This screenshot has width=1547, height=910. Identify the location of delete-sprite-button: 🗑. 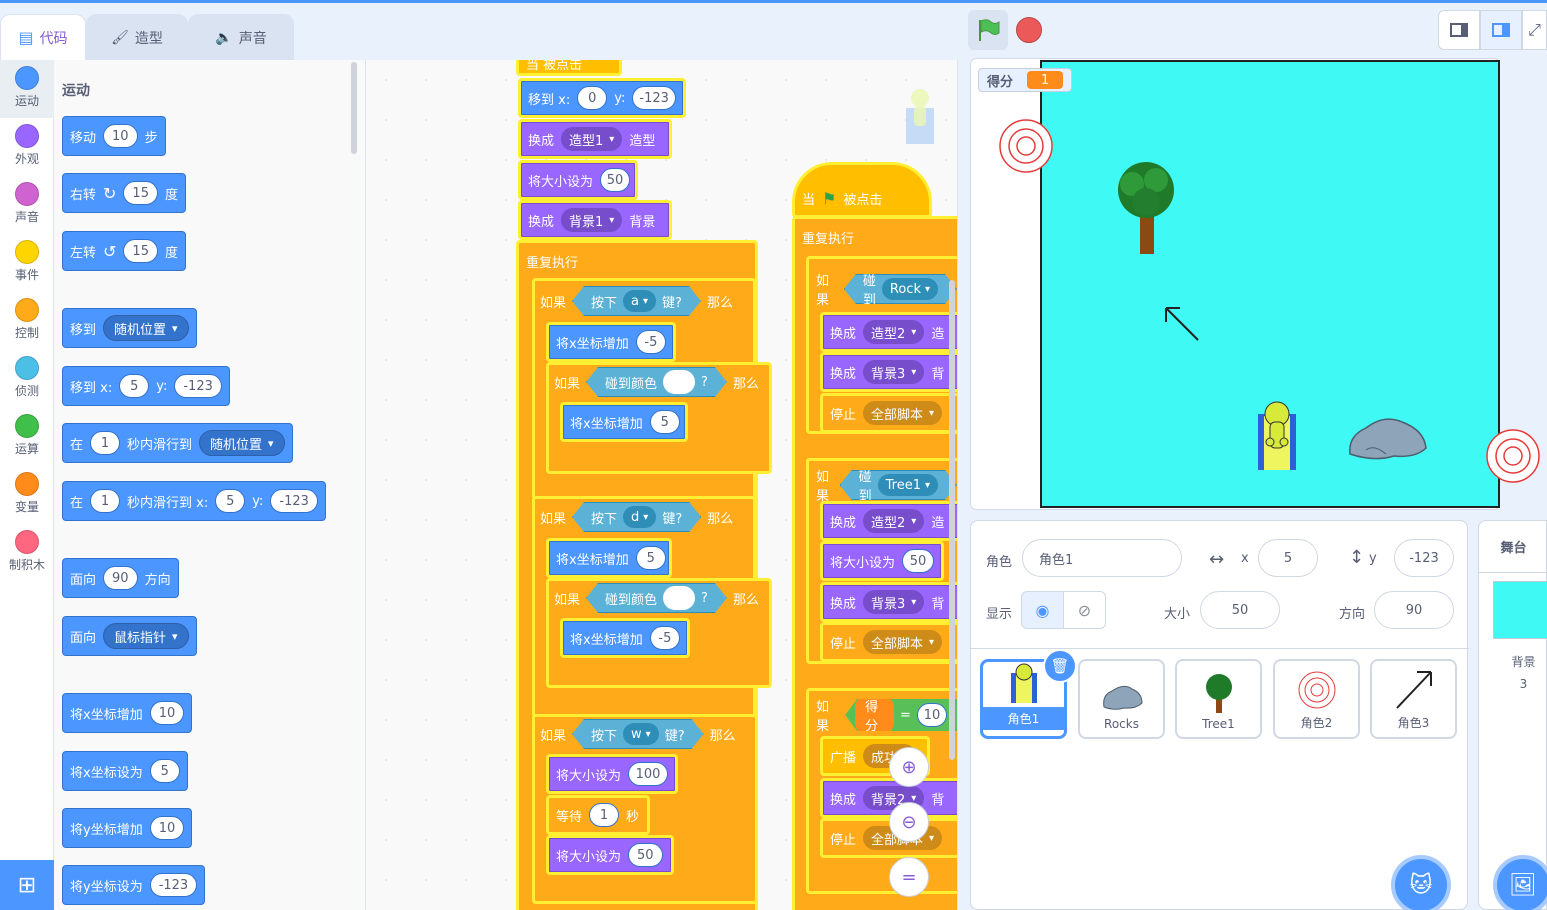
(1060, 666).